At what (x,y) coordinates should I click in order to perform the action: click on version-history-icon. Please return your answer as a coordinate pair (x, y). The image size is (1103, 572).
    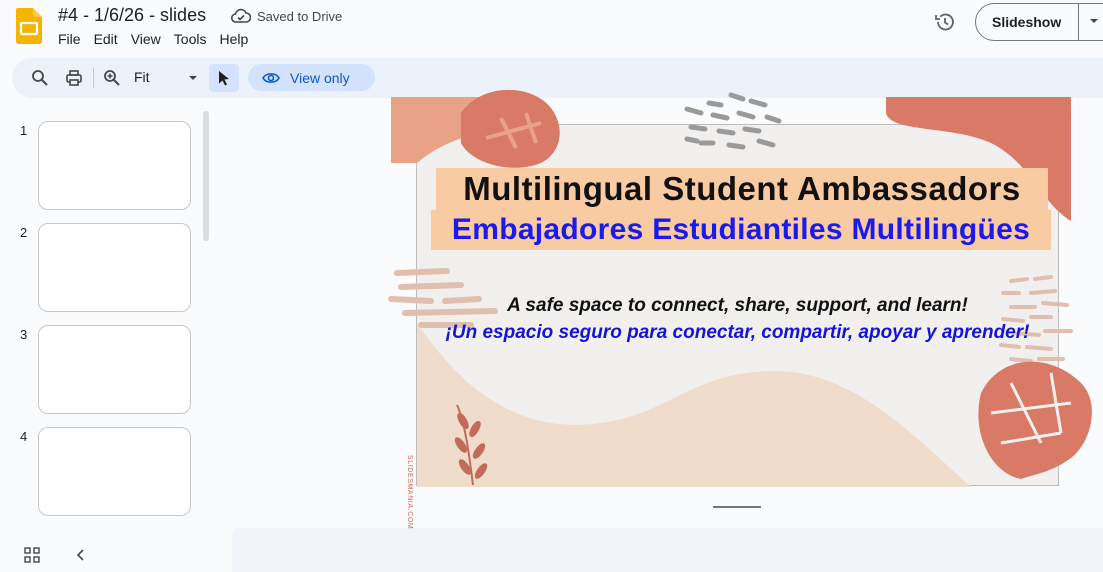
    Looking at the image, I should click on (945, 22).